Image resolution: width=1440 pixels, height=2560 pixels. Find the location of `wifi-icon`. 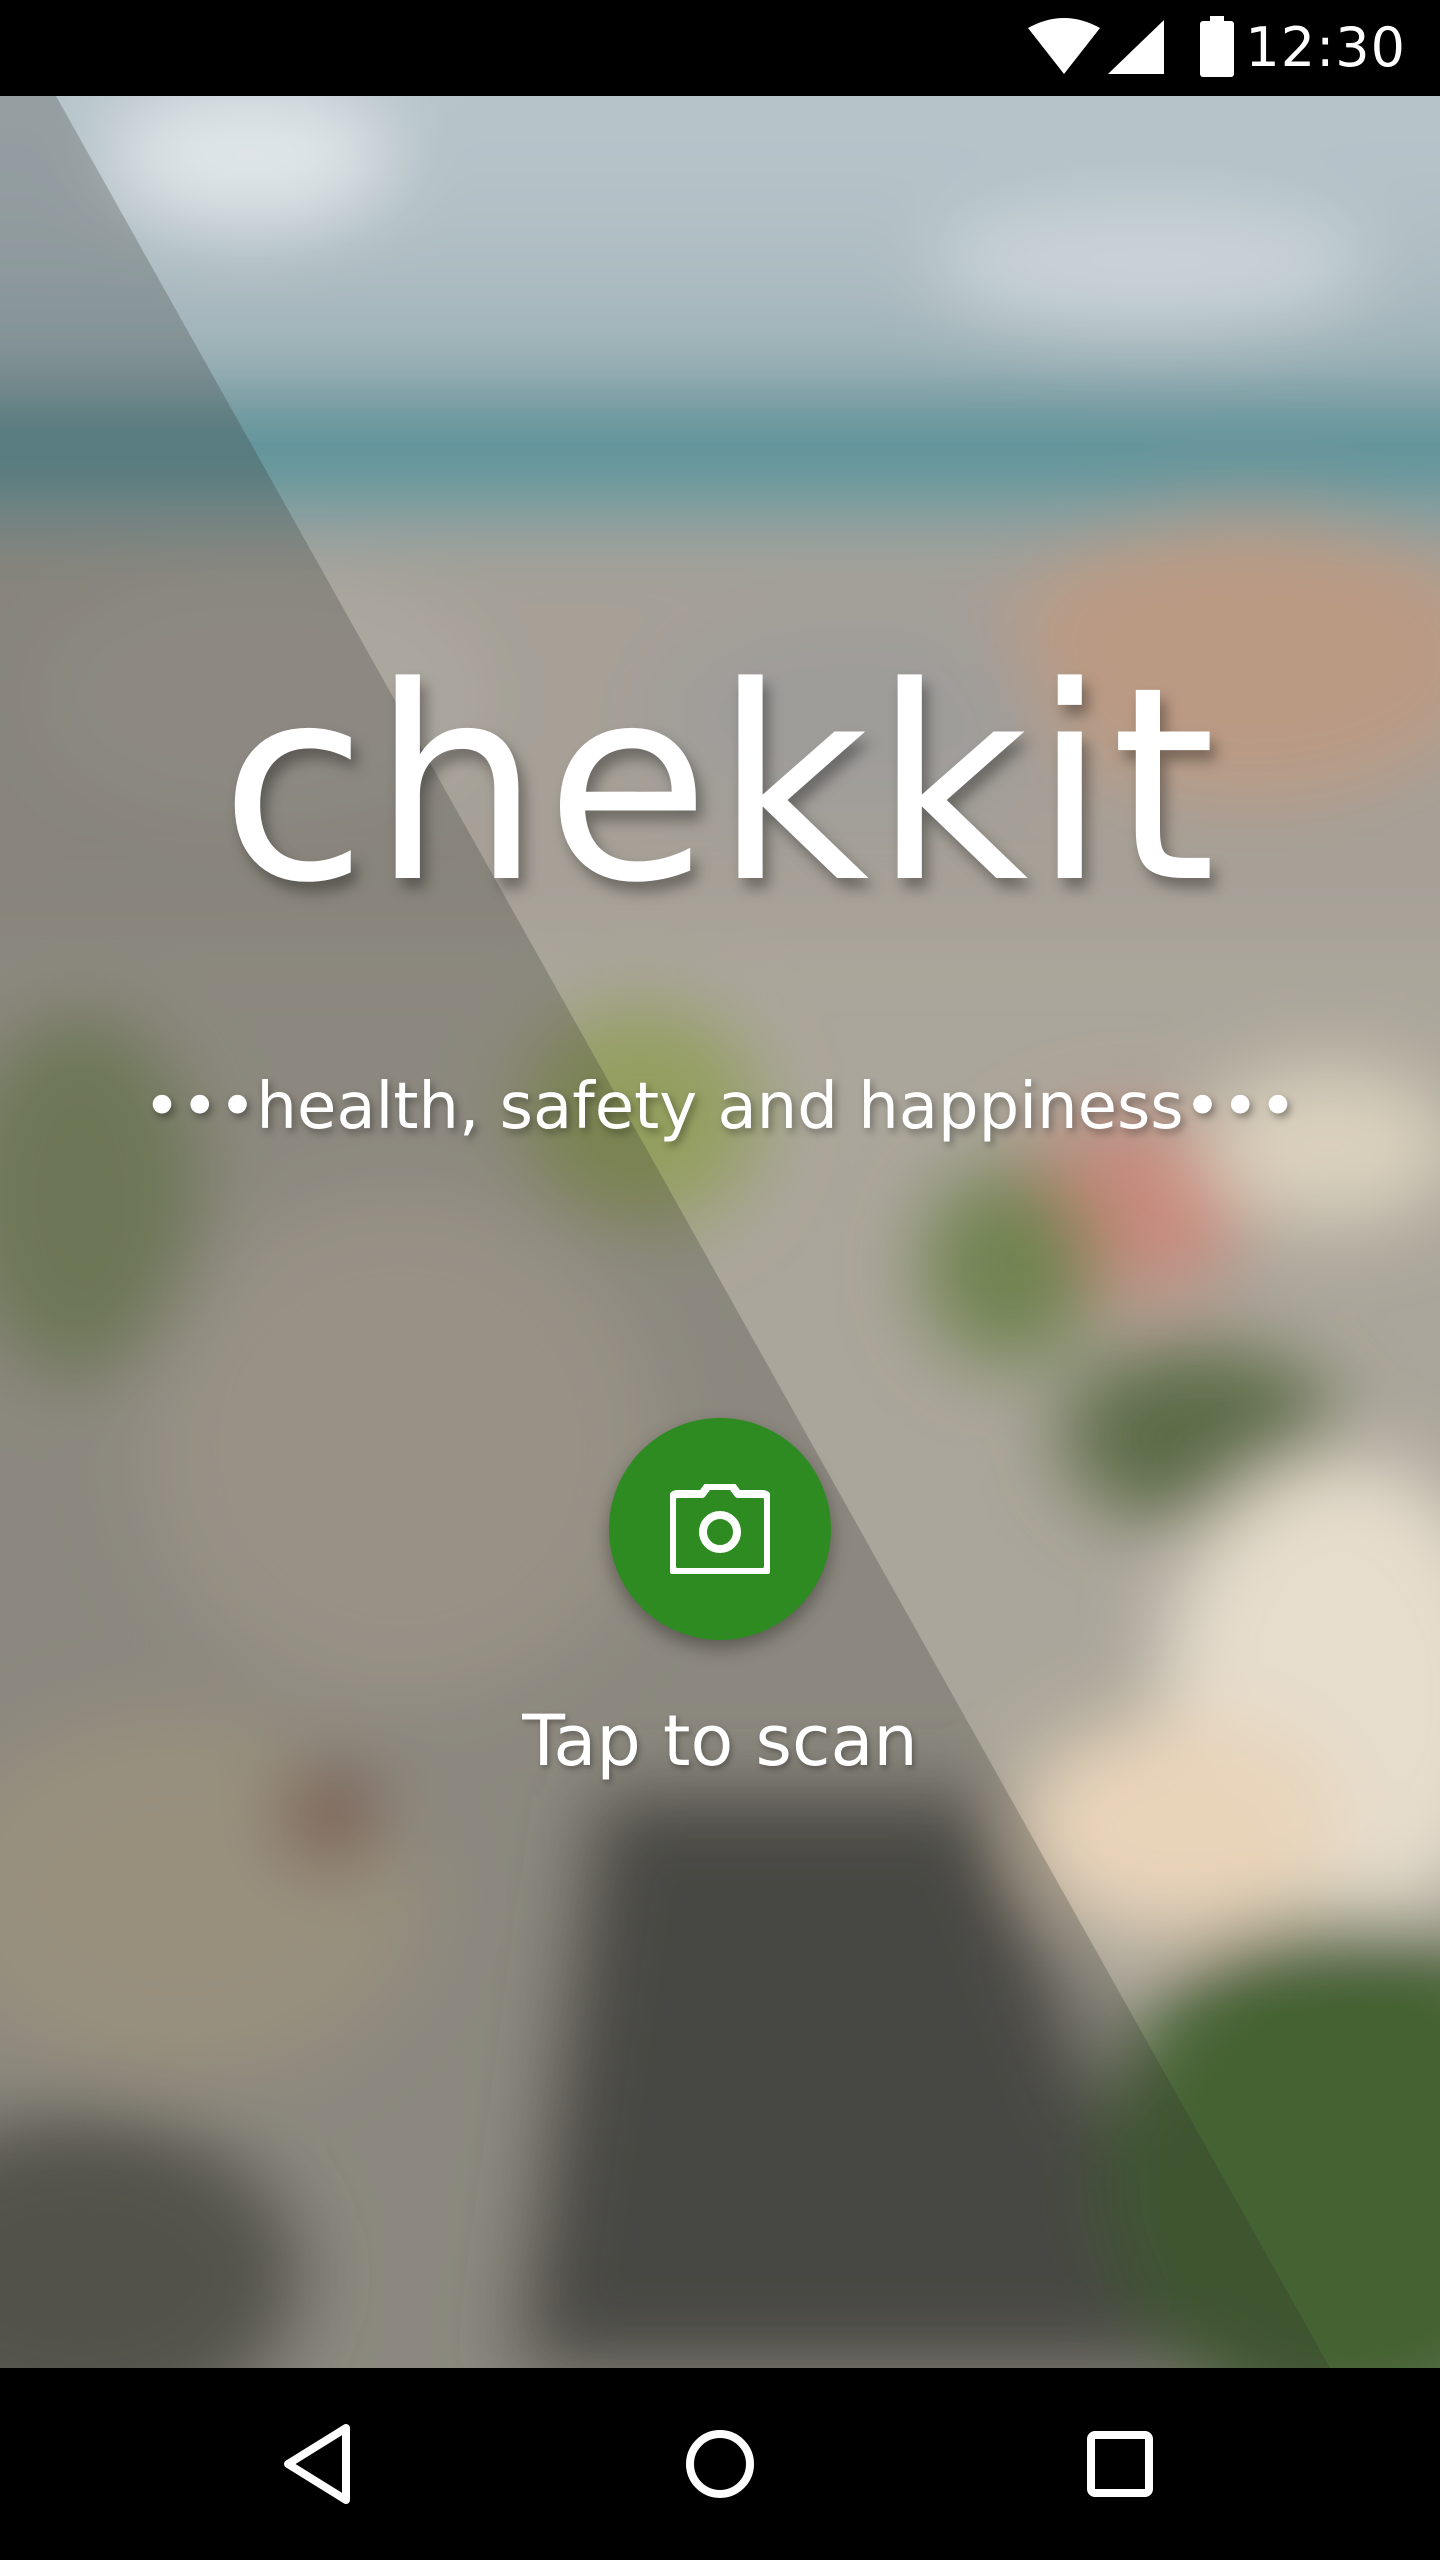

wifi-icon is located at coordinates (1064, 46).